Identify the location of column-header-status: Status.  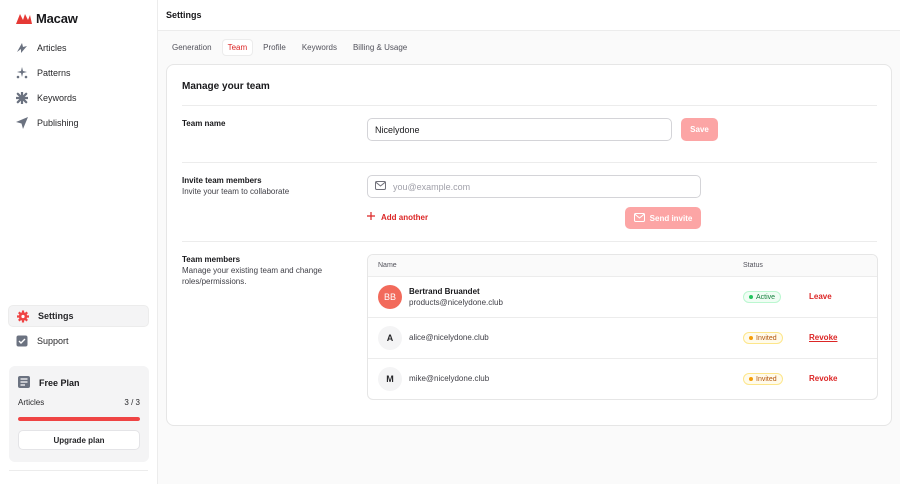
(753, 265).